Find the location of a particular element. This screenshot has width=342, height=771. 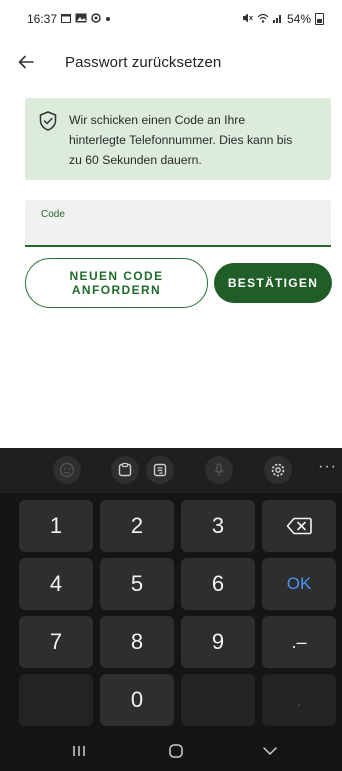

info-line-1: Wir schicken einen Code an Ihre is located at coordinates (157, 120).